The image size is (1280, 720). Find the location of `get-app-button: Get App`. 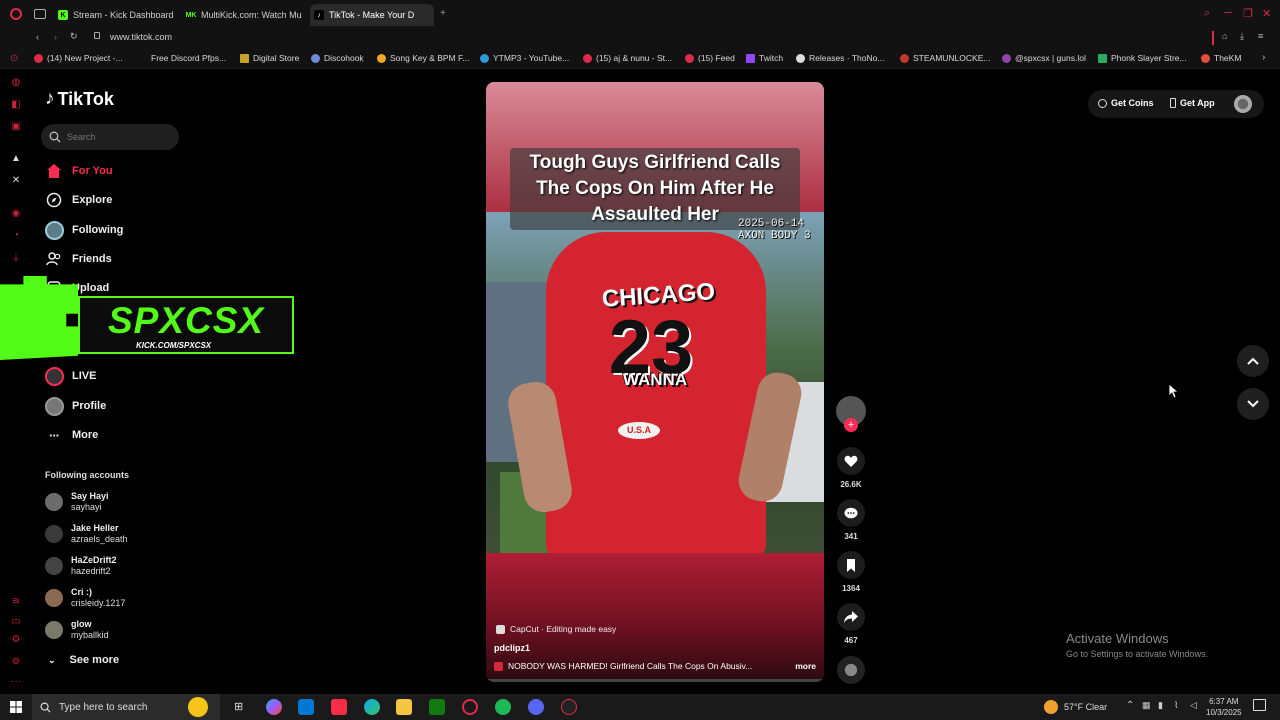

get-app-button: Get App is located at coordinates (1192, 103).